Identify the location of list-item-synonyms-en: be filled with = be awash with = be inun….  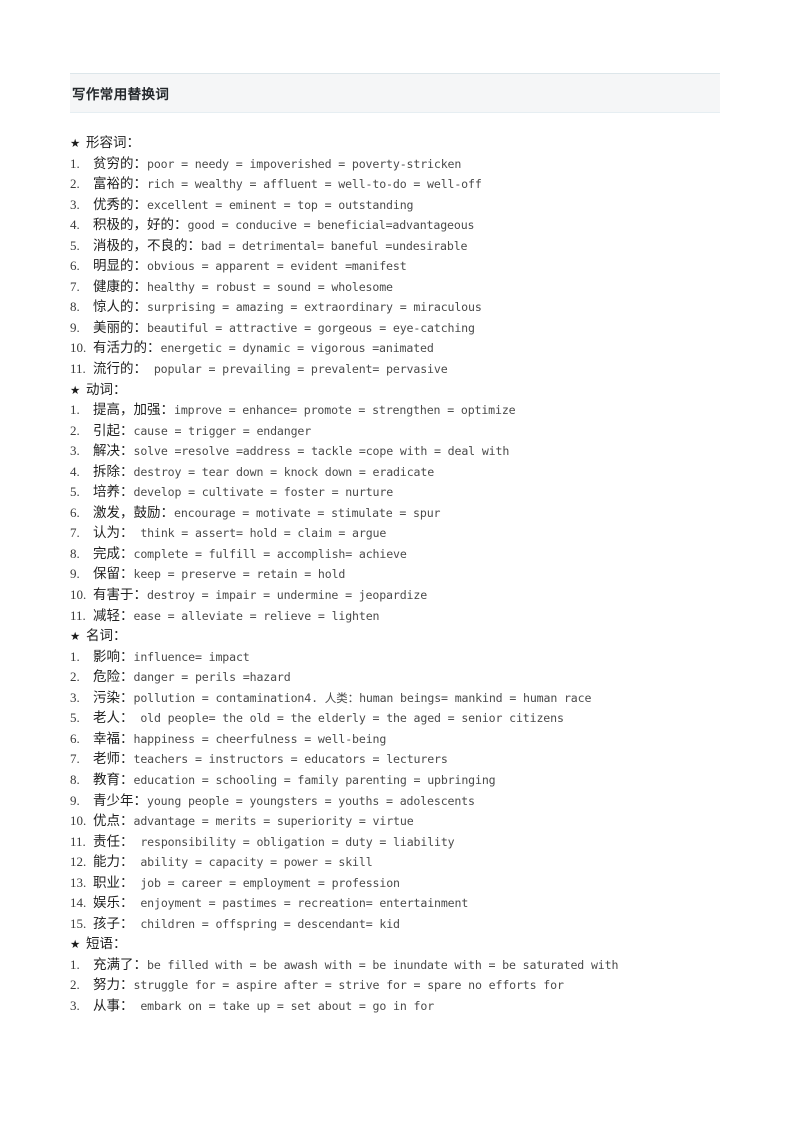
(383, 964).